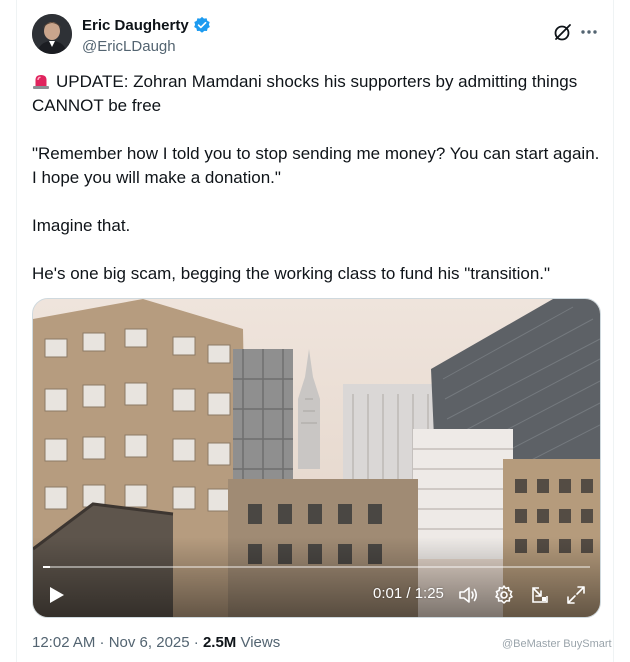 The image size is (630, 662). I want to click on watermark: @BeMaster BuySmart, so click(557, 644).